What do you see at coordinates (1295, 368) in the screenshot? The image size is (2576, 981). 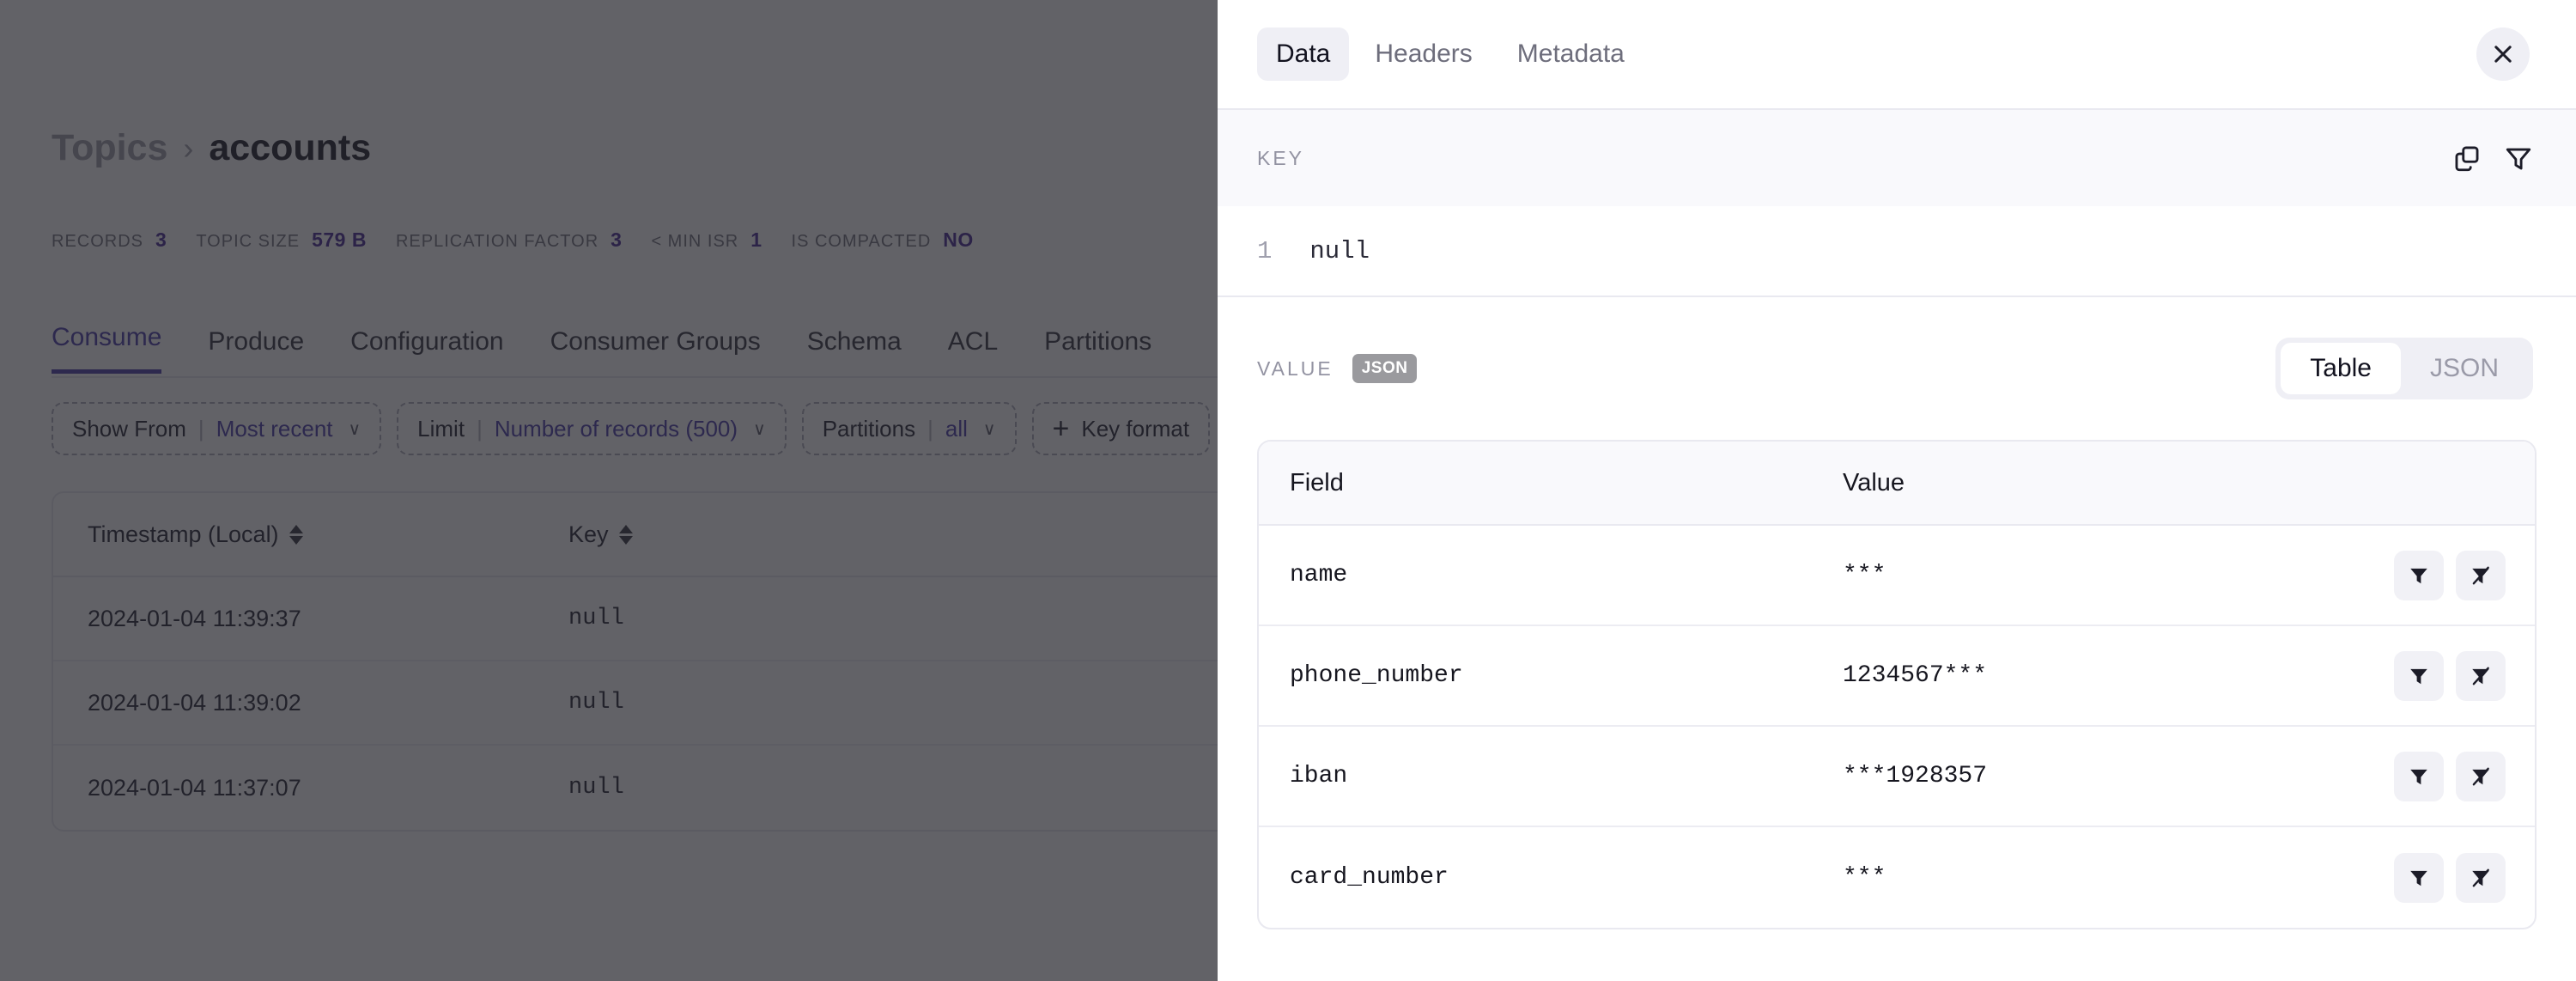 I see `value-section-label: VALUE` at bounding box center [1295, 368].